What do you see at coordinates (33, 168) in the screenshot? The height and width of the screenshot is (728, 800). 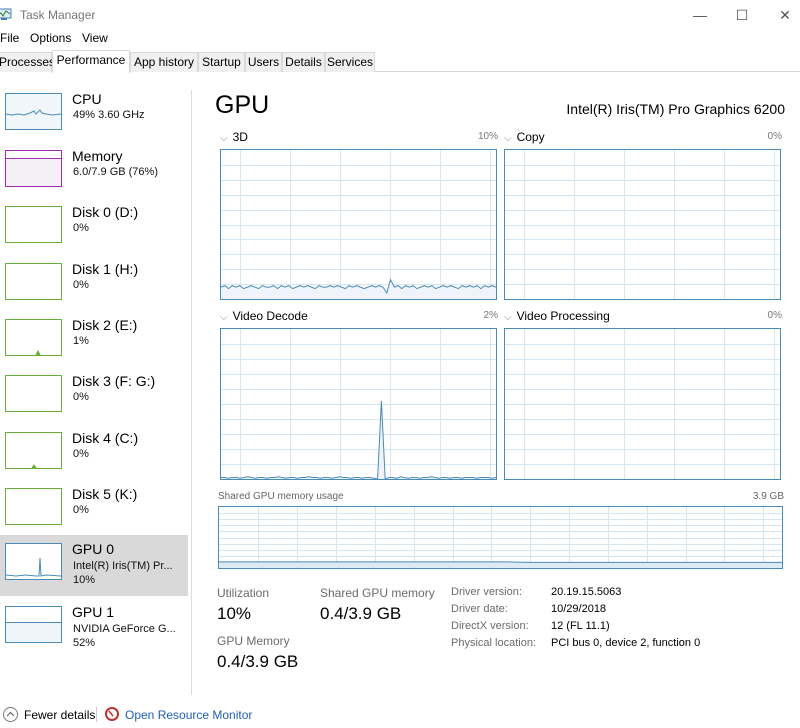 I see `memory-thumbnail-graph` at bounding box center [33, 168].